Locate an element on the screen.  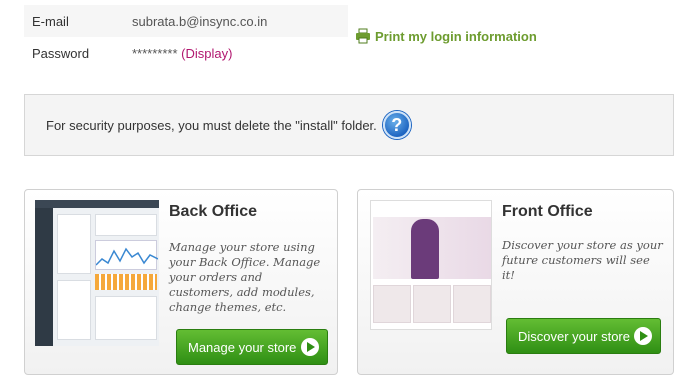
front-office-screenshot is located at coordinates (431, 265).